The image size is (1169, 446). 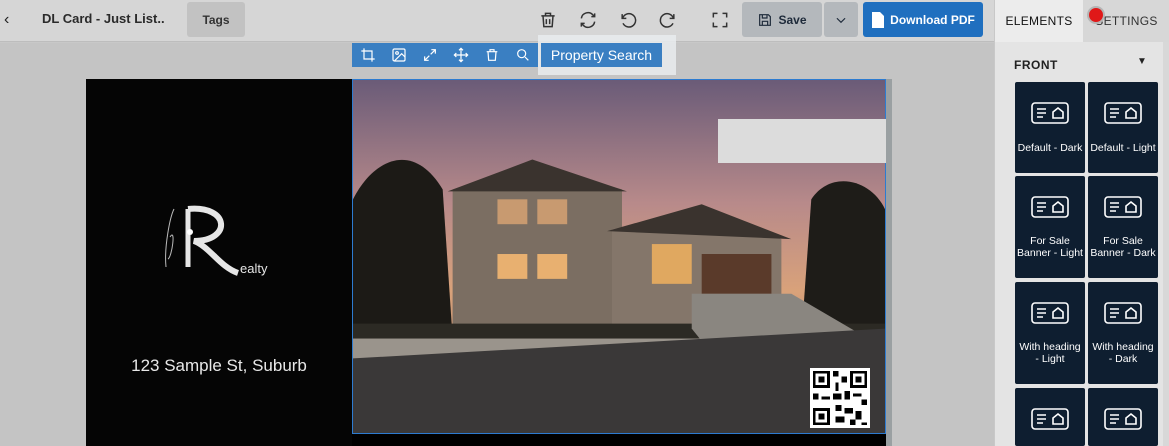 What do you see at coordinates (460, 55) in the screenshot?
I see `move-icon` at bounding box center [460, 55].